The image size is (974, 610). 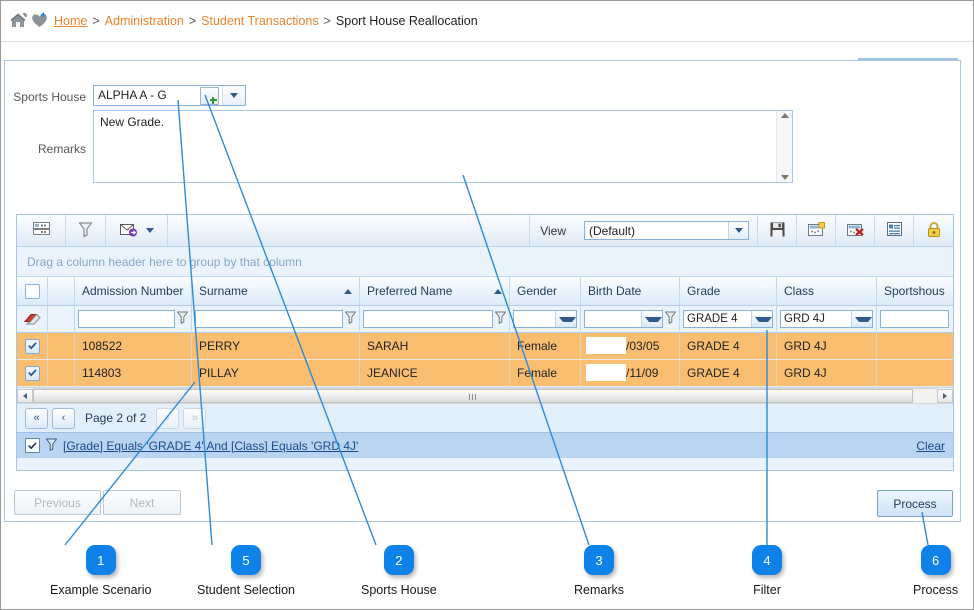 I want to click on scroll-track, so click(x=485, y=395).